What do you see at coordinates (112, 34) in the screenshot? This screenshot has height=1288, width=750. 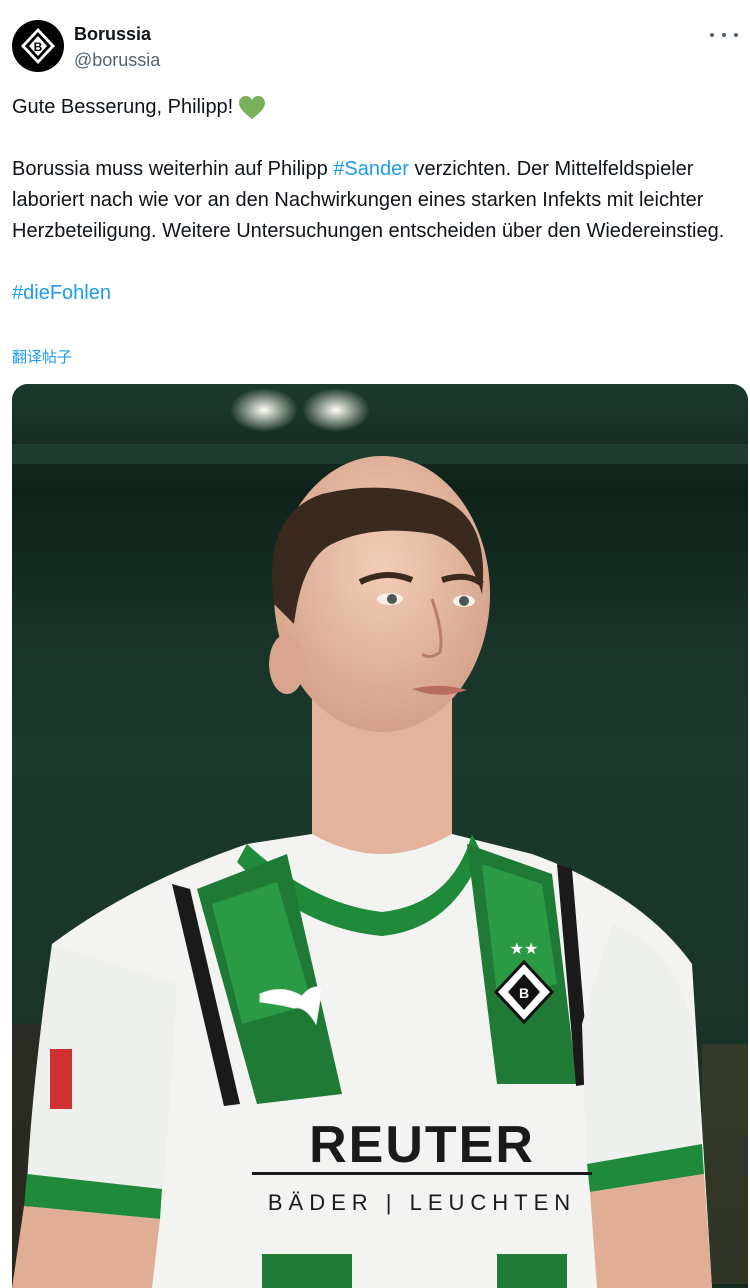 I see `display-name: Borussia` at bounding box center [112, 34].